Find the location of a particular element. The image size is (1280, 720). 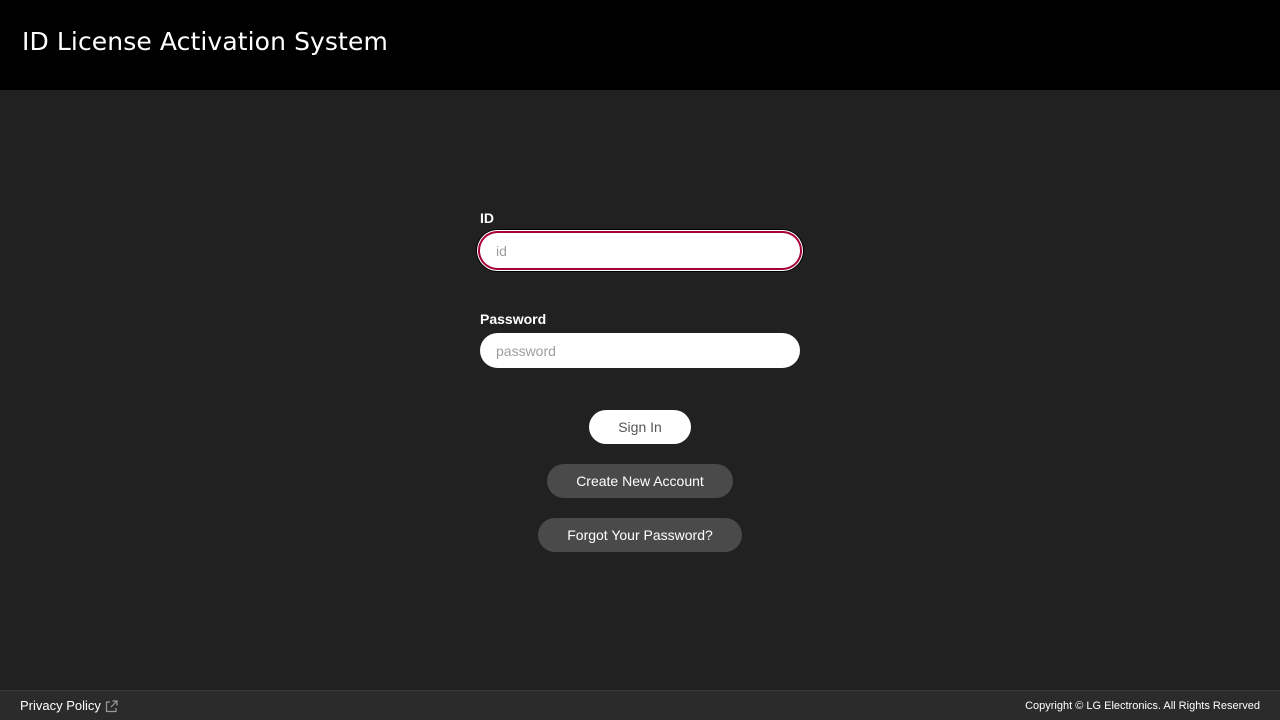

id-field-group: ID is located at coordinates (640, 238).